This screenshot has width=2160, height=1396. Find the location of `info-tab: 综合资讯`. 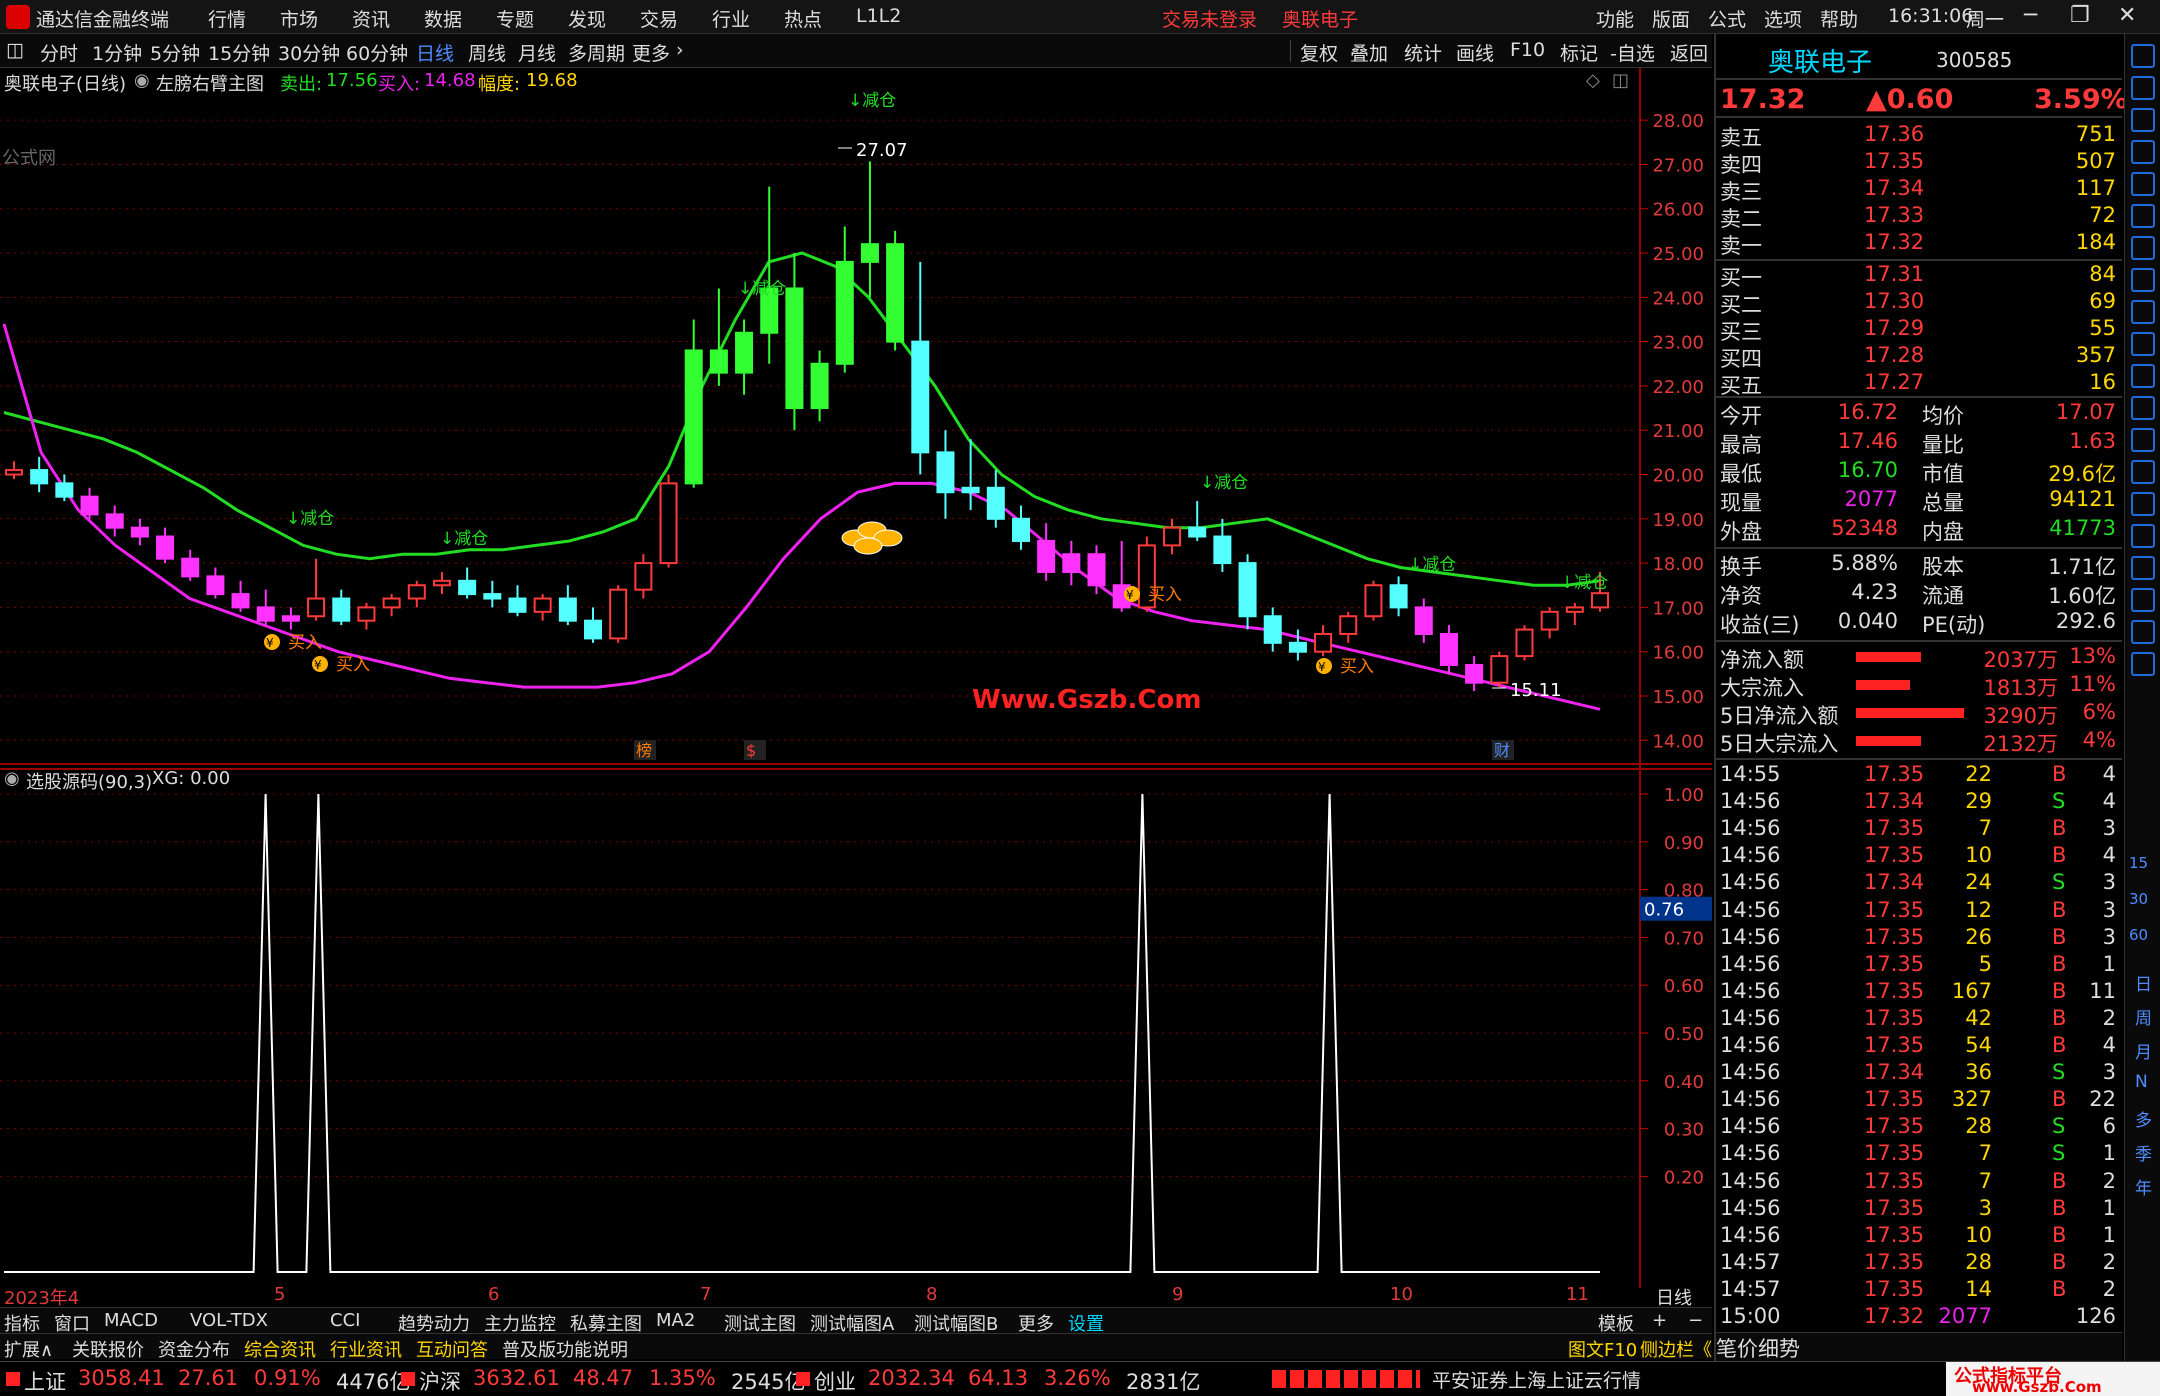

info-tab: 综合资讯 is located at coordinates (280, 1349).